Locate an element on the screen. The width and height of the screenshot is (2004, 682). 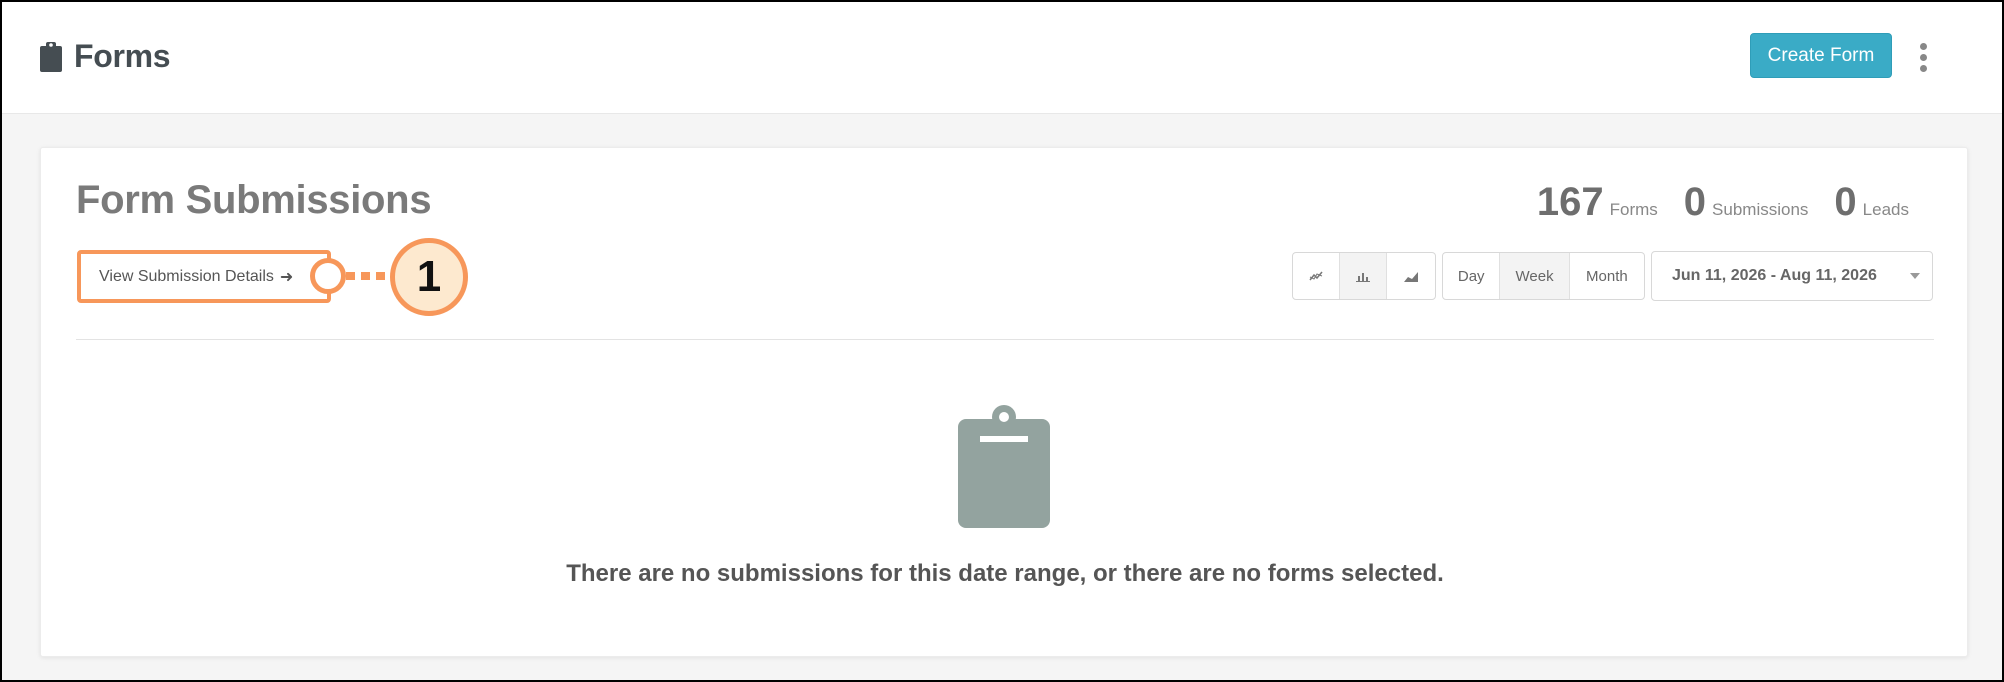
card-title: Form Submissions is located at coordinates (254, 200).